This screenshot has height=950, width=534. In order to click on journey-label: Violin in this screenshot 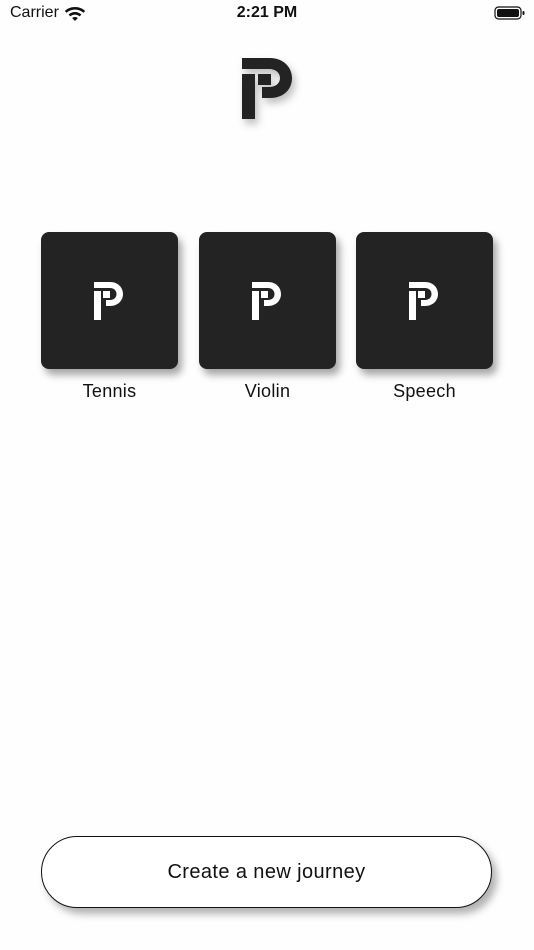, I will do `click(267, 391)`.